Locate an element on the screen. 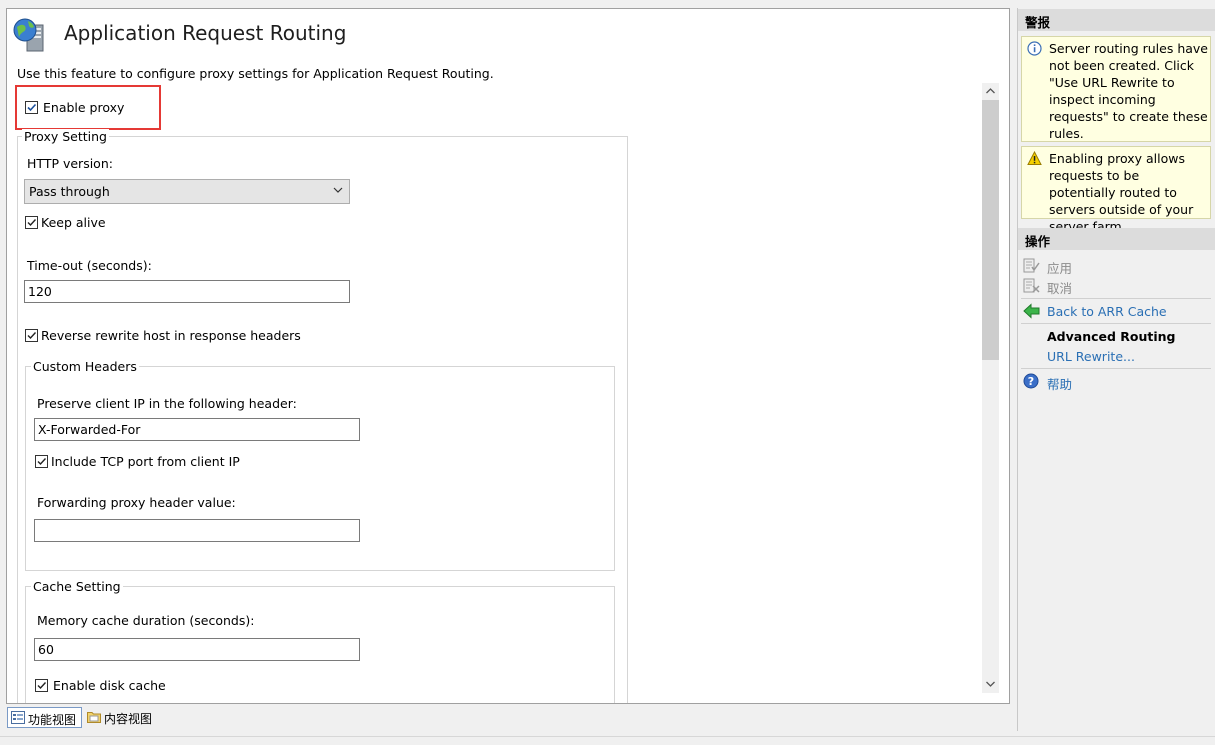 The width and height of the screenshot is (1215, 745). scroll-up-icon is located at coordinates (990, 91).